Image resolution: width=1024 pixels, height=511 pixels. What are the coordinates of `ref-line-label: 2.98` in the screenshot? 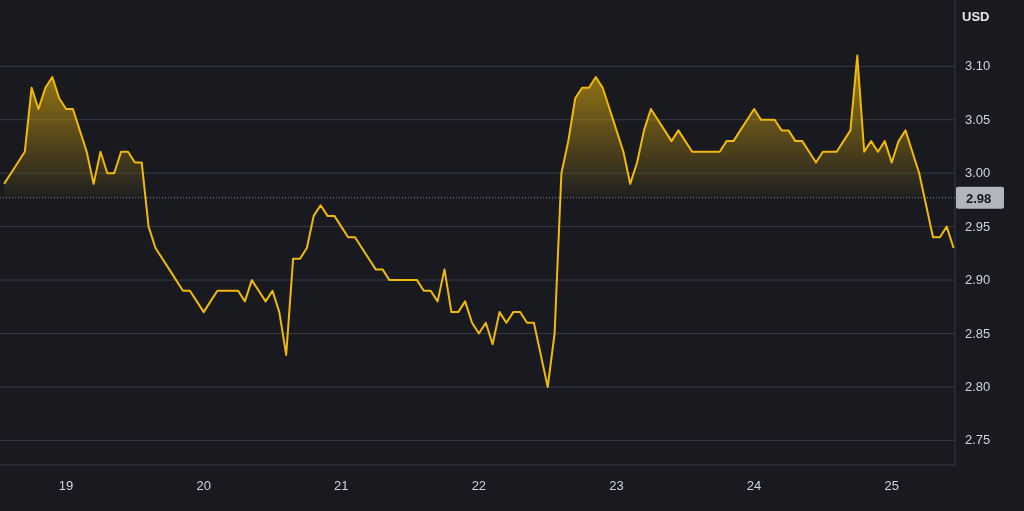 It's located at (979, 198).